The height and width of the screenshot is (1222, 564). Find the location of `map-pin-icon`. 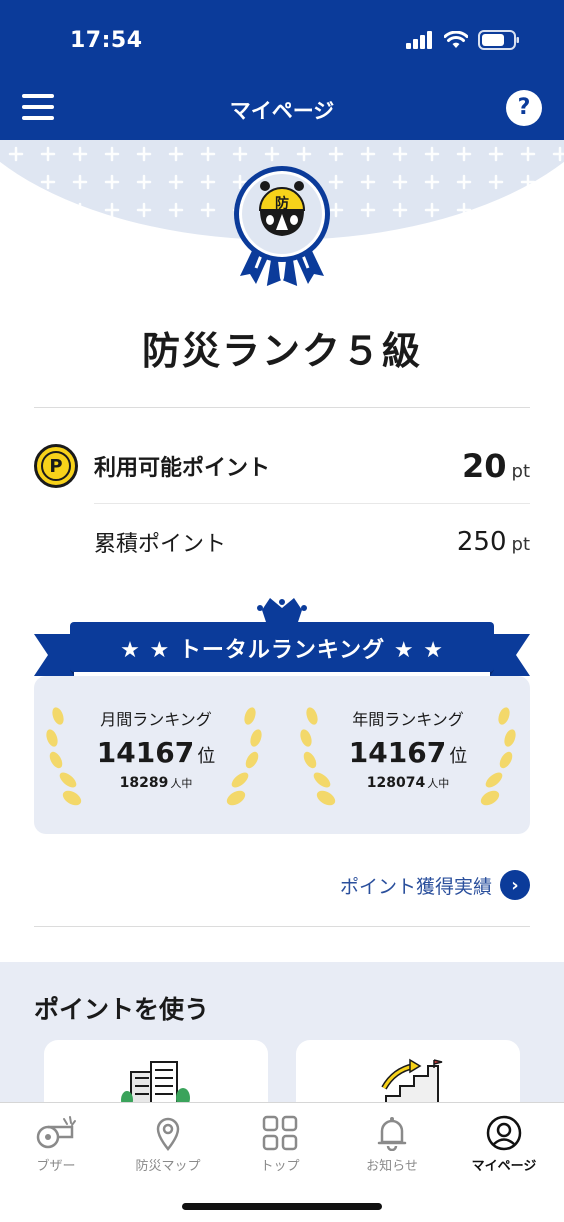

map-pin-icon is located at coordinates (168, 1134).